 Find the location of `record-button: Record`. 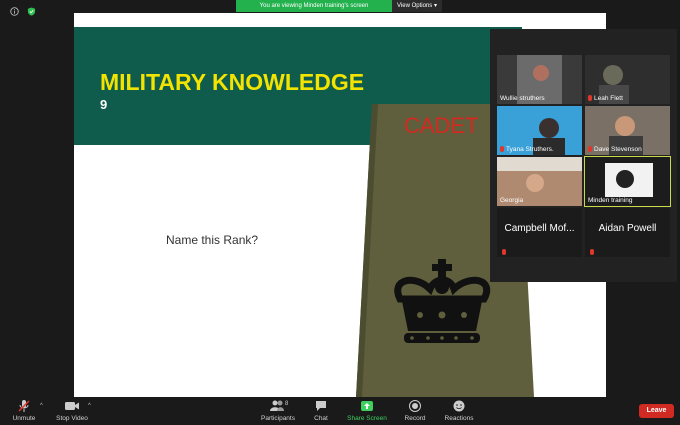

record-button: Record is located at coordinates (415, 410).